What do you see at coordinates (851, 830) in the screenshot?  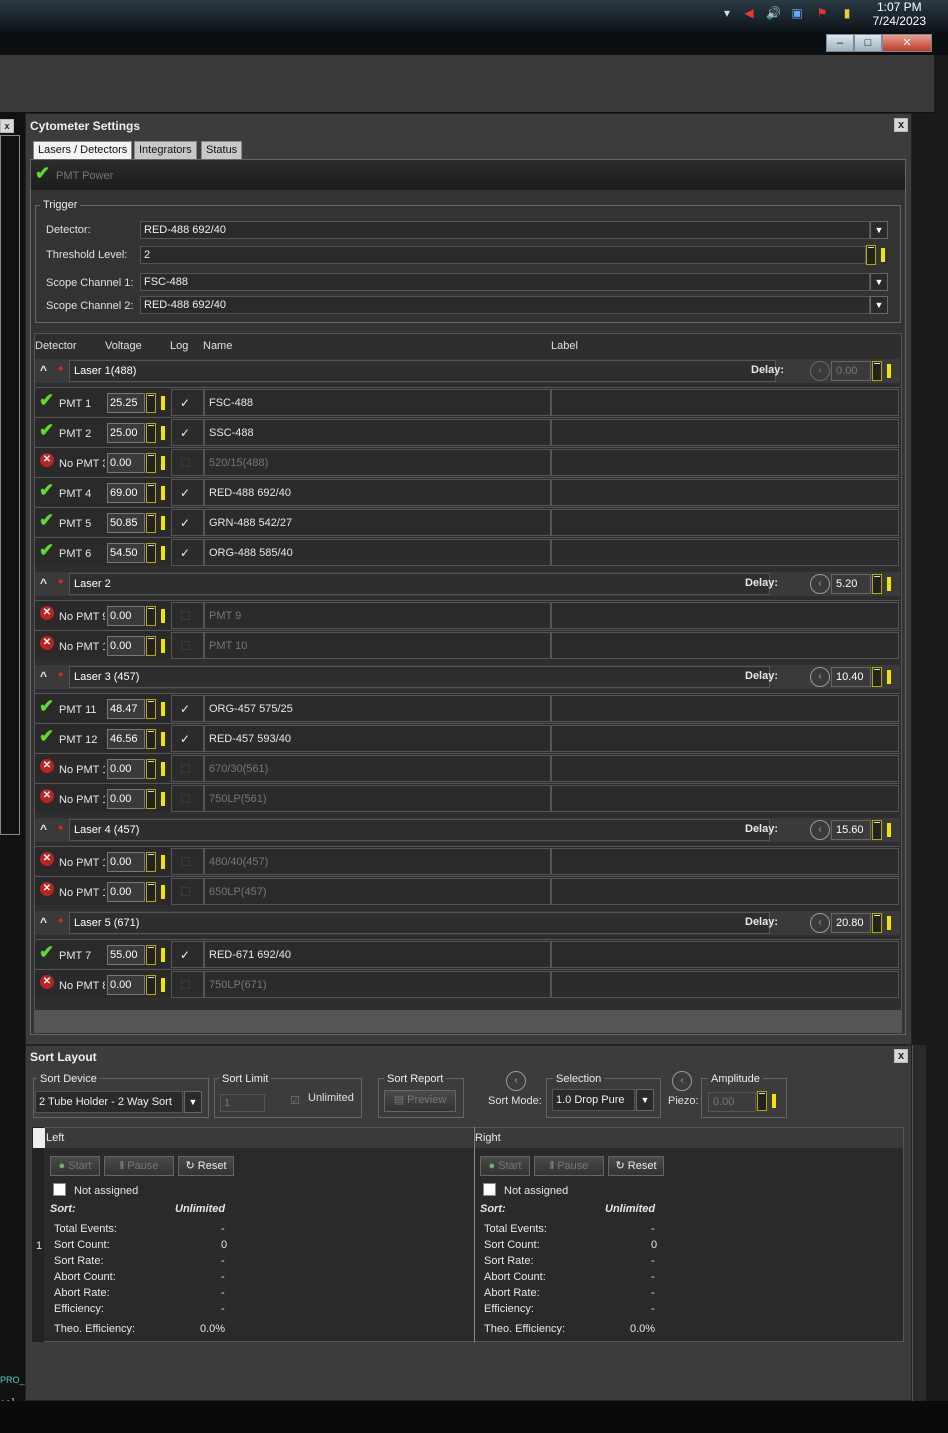 I see `delay-input: 15.60` at bounding box center [851, 830].